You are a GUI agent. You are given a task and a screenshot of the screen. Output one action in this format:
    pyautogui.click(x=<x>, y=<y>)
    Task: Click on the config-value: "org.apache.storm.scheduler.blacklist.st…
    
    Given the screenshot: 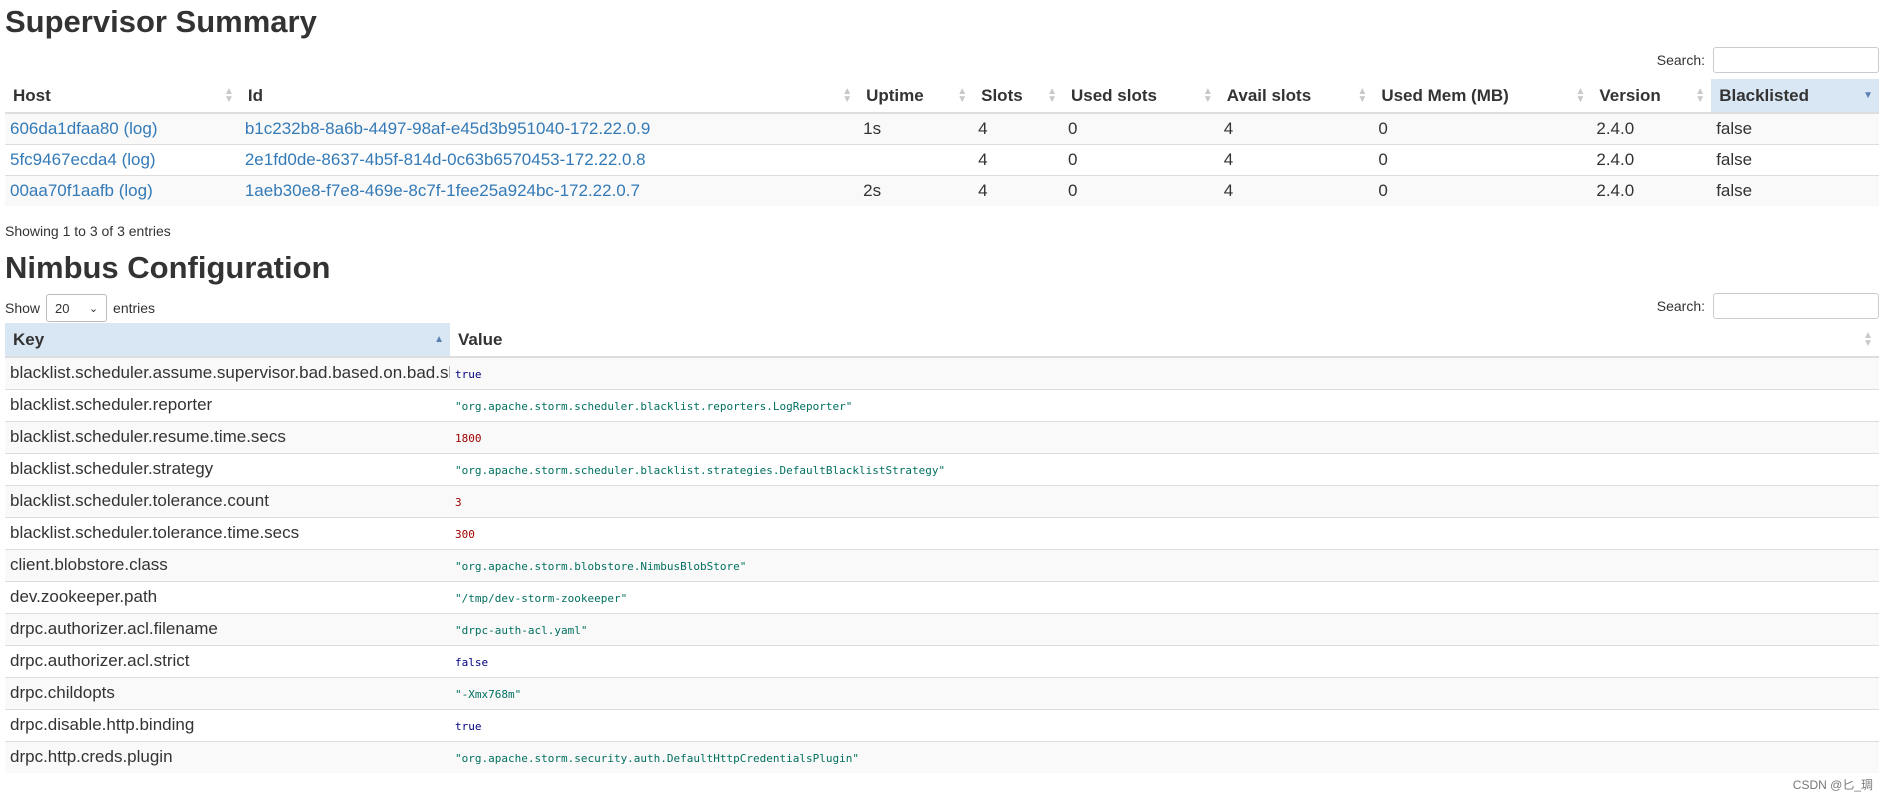 What is the action you would take?
    pyautogui.click(x=1164, y=468)
    